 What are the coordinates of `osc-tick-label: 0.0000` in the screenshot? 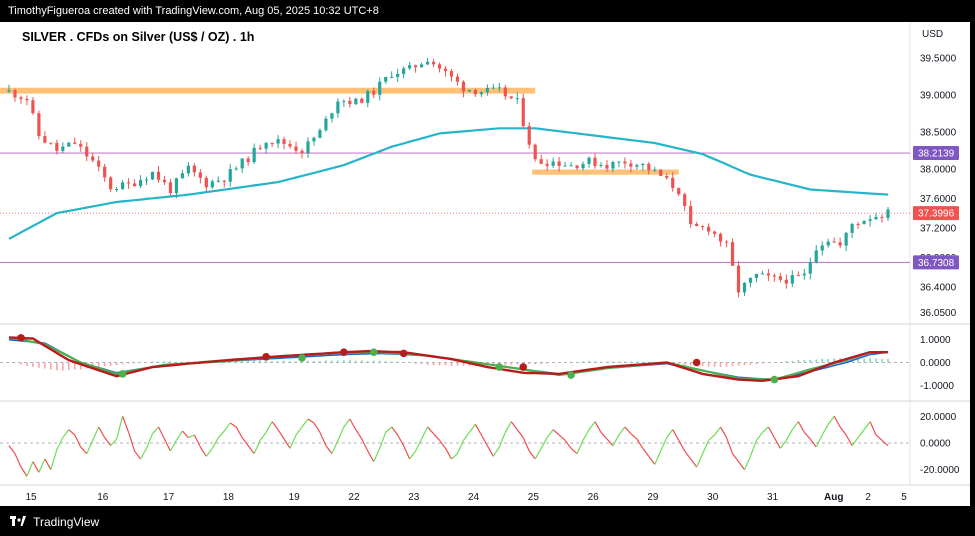 It's located at (935, 444).